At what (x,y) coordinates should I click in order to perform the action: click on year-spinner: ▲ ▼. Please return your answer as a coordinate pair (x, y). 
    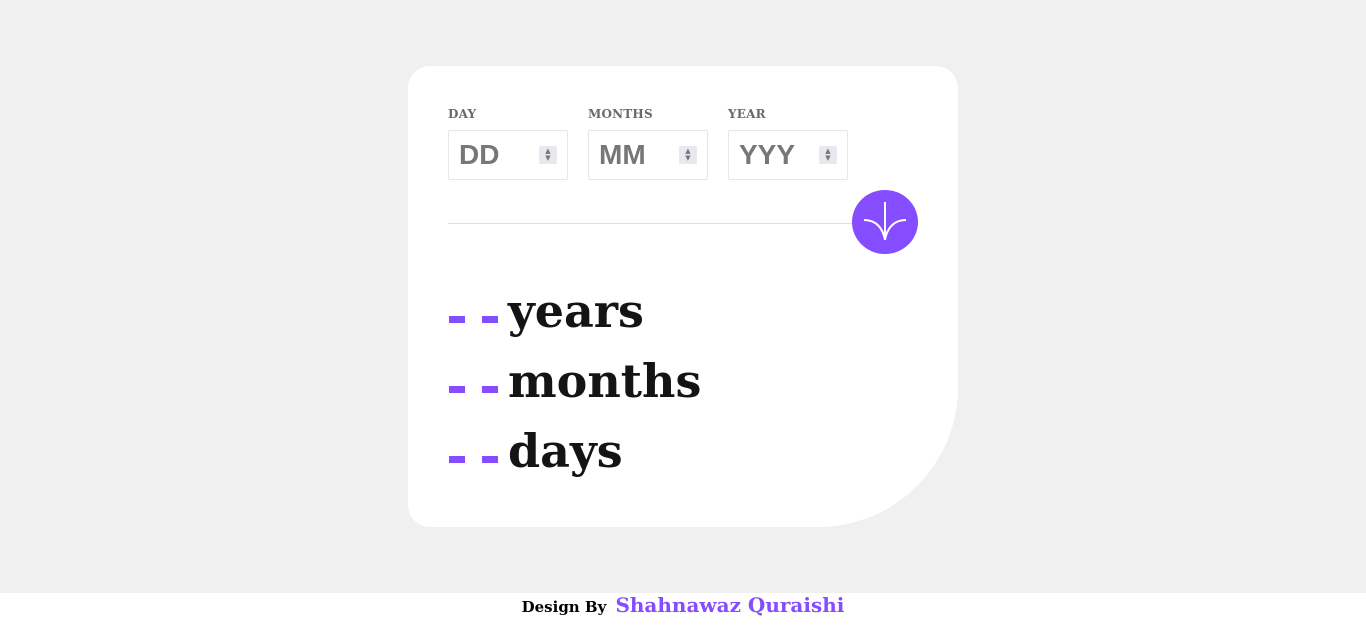
    Looking at the image, I should click on (828, 155).